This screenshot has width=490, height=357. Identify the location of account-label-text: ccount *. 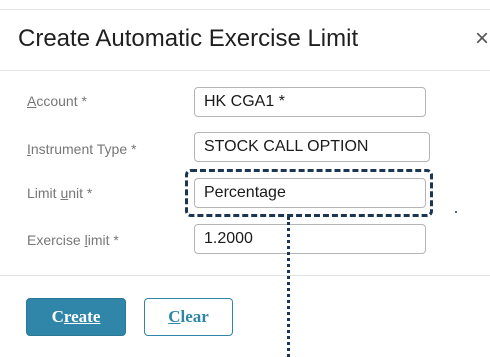
(61, 101).